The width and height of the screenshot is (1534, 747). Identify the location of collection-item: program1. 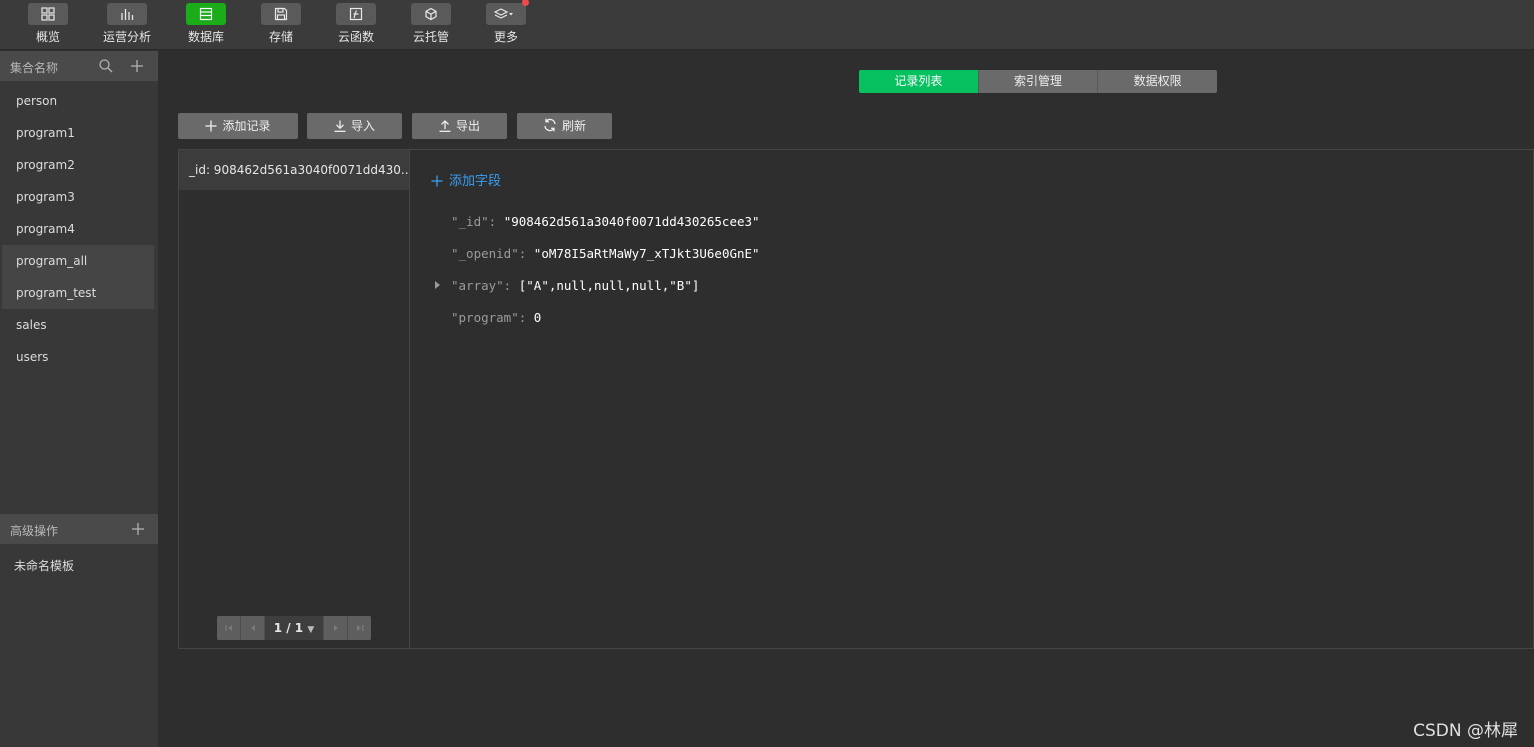
(78, 133).